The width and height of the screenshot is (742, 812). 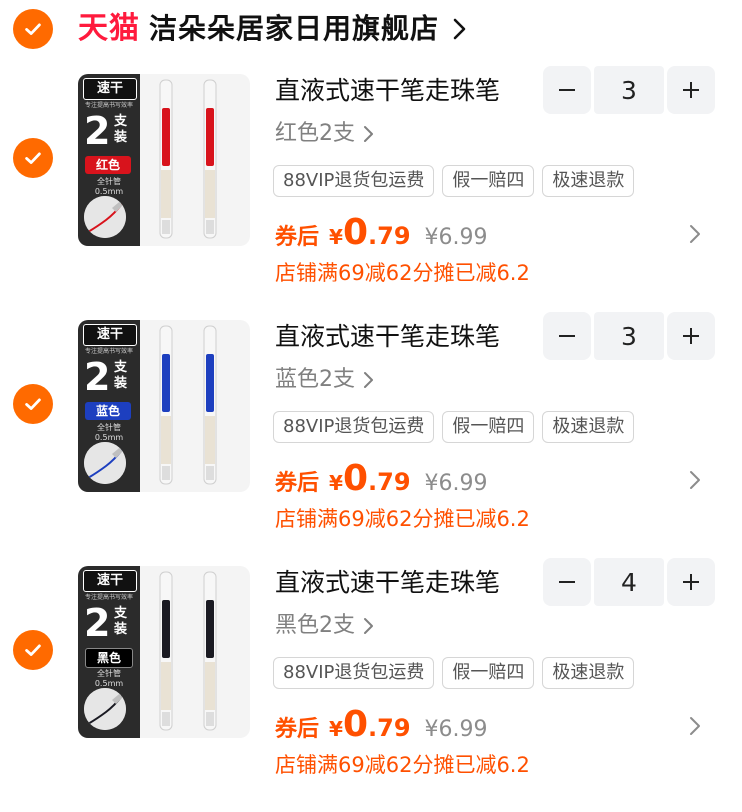 I want to click on variant-selector: 黑色2支, so click(x=325, y=626).